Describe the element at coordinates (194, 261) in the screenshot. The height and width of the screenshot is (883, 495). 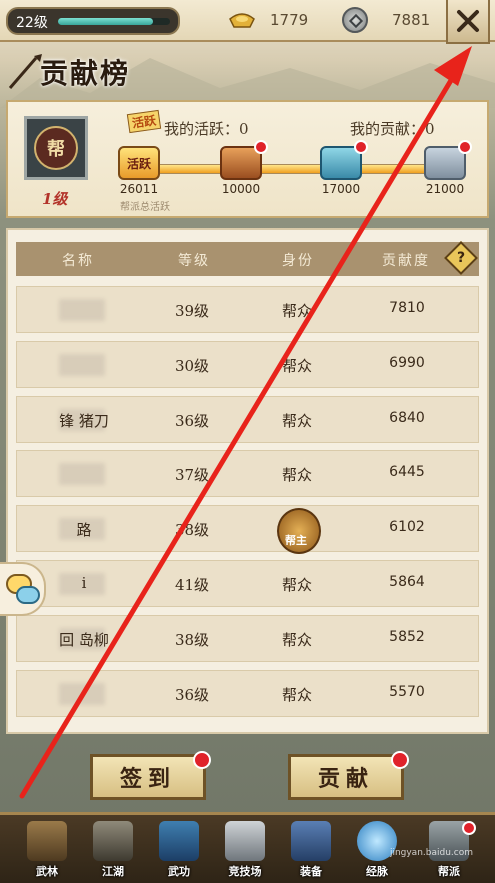
I see `col-level-header: 等级` at that location.